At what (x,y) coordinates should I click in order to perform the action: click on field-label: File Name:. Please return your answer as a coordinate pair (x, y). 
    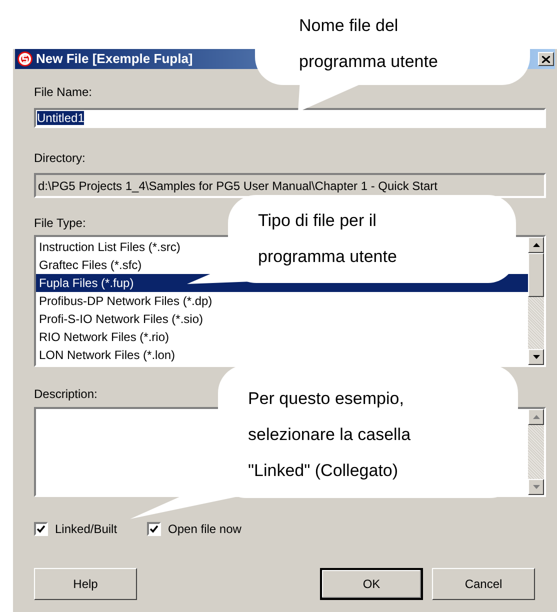
    Looking at the image, I should click on (63, 92).